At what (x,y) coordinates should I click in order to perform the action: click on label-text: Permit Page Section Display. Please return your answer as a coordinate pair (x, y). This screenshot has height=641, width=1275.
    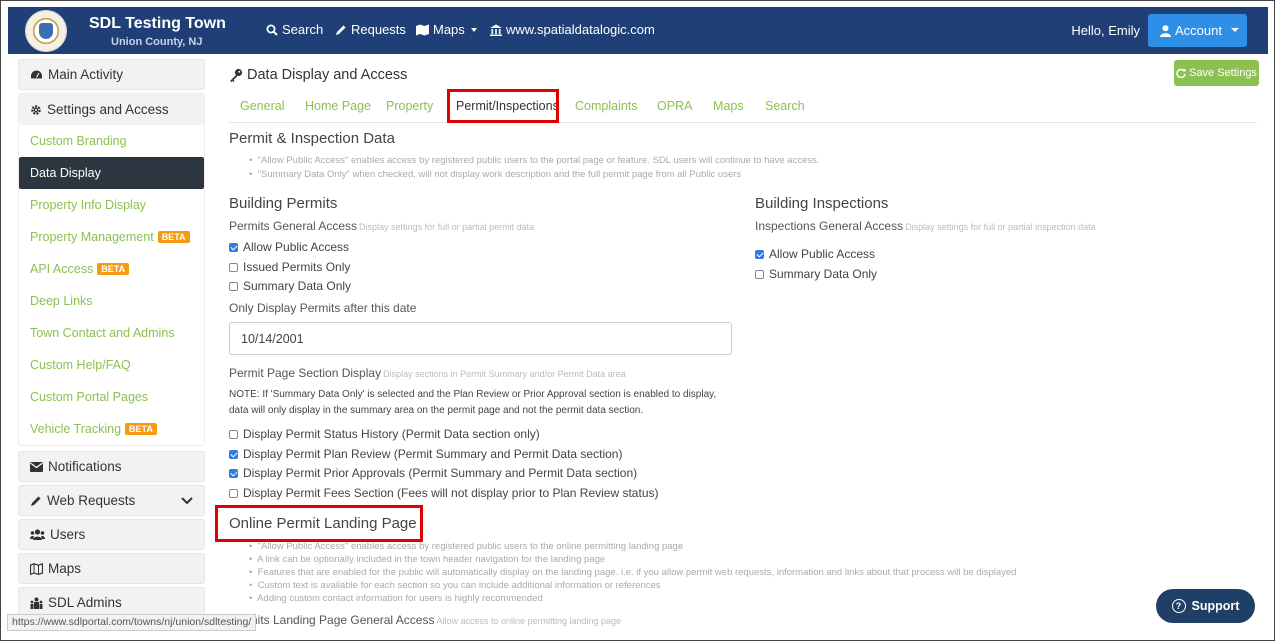
    Looking at the image, I should click on (305, 373).